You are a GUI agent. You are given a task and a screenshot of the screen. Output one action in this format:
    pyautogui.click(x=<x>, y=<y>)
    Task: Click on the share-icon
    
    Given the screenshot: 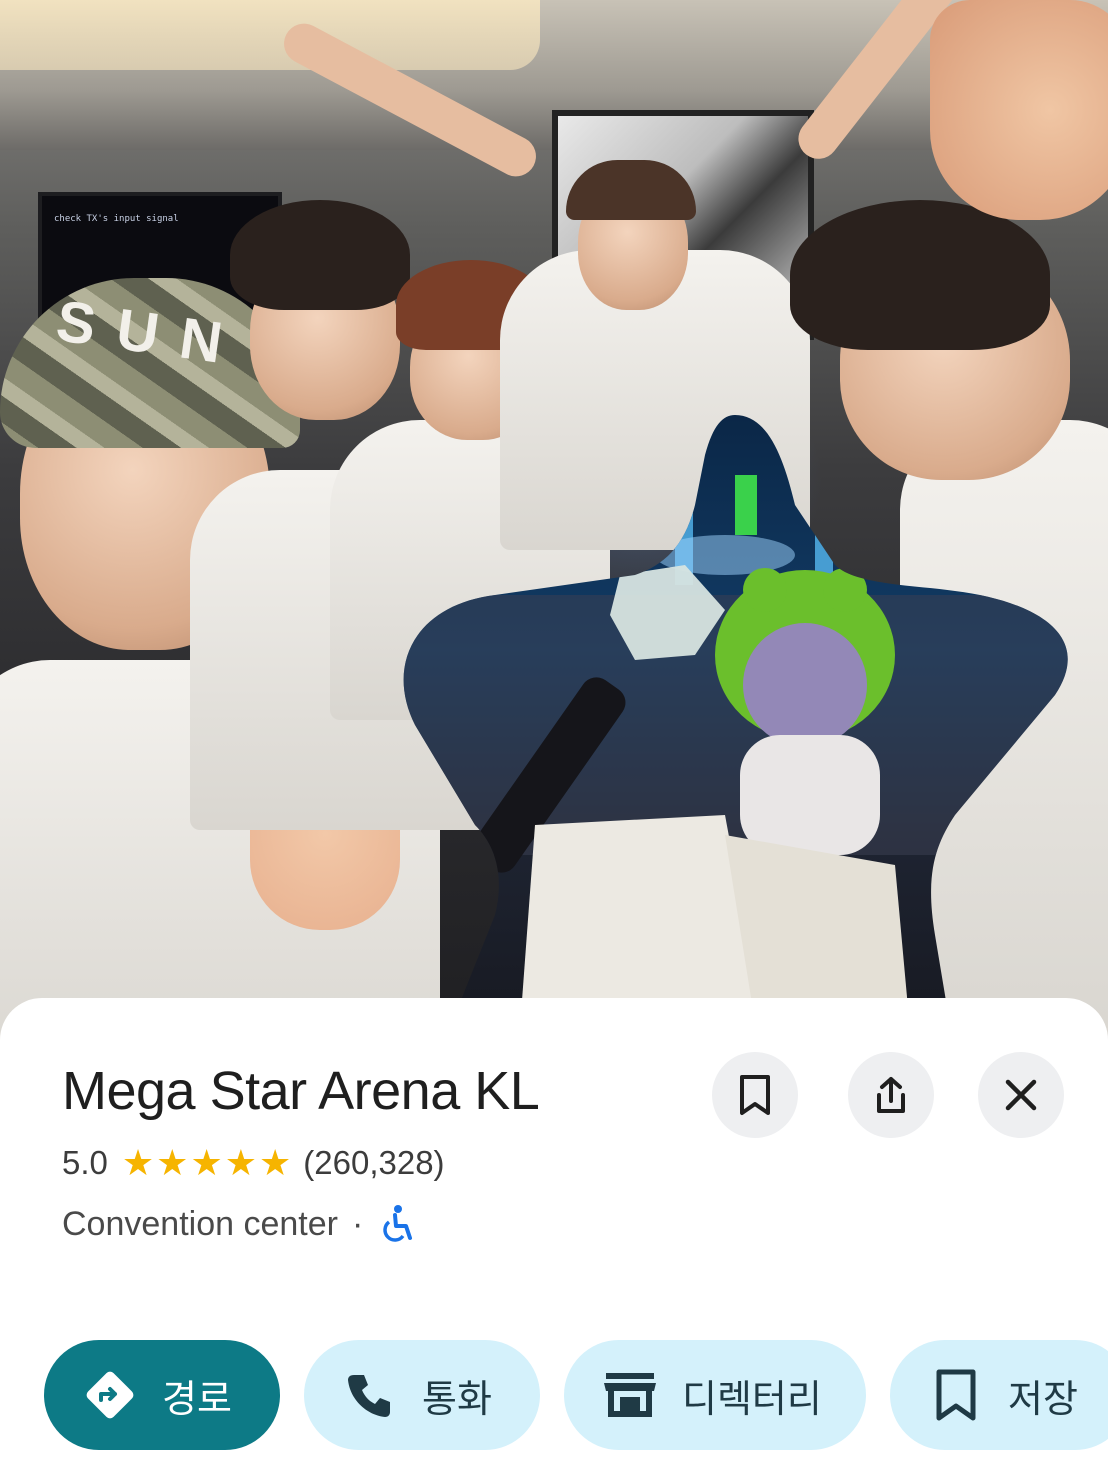 What is the action you would take?
    pyautogui.click(x=891, y=1095)
    